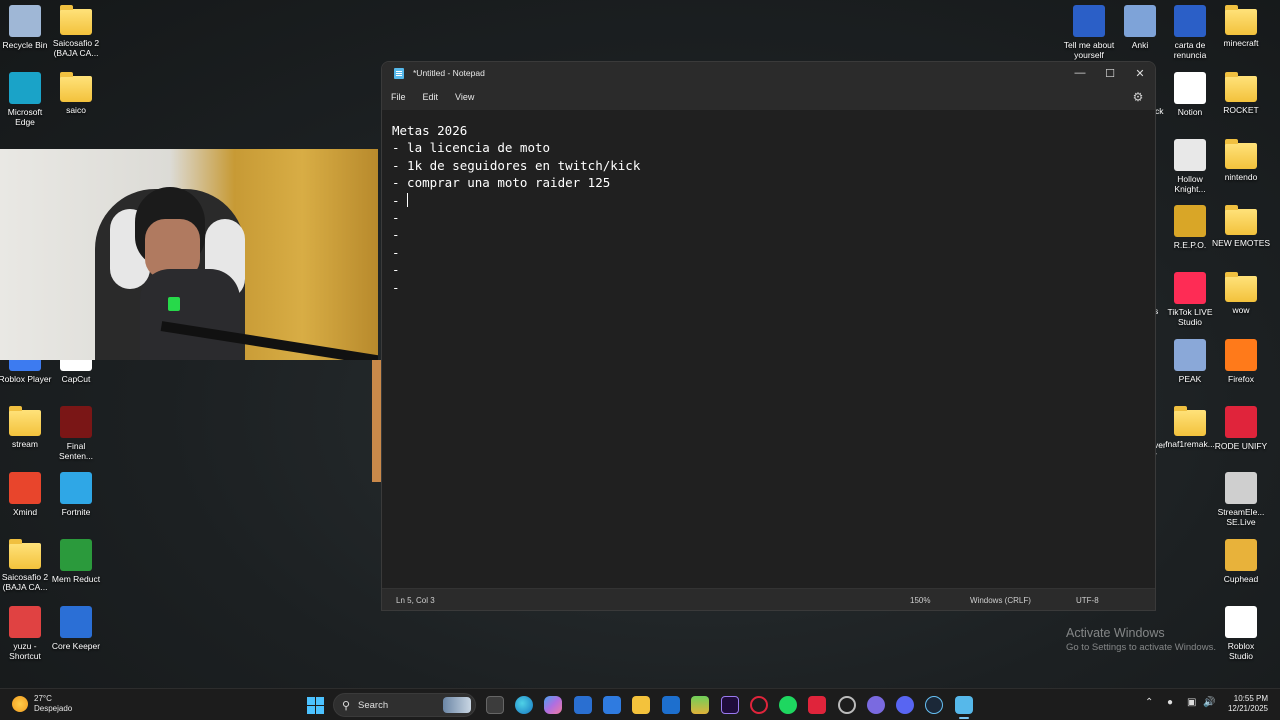 This screenshot has width=1280, height=720. What do you see at coordinates (495, 705) in the screenshot?
I see `task-view-icon` at bounding box center [495, 705].